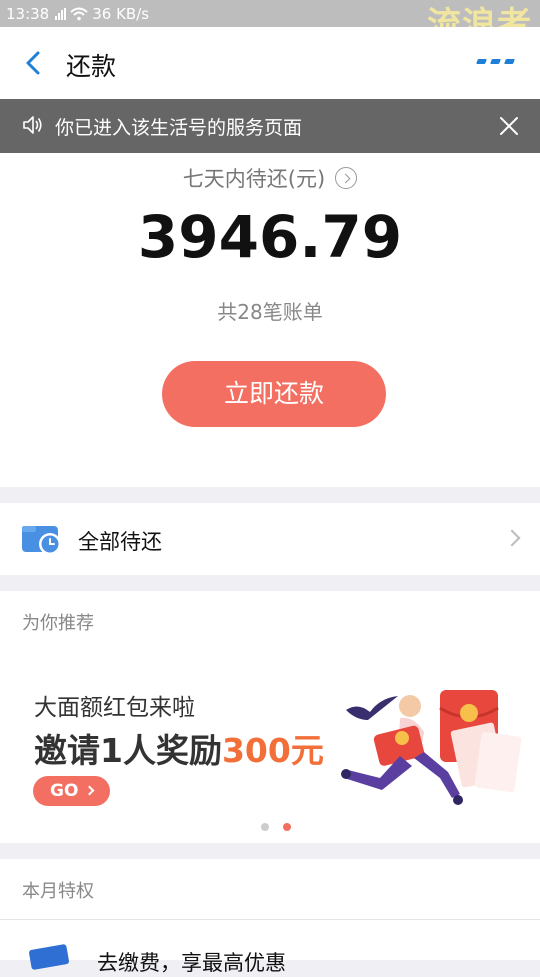 The width and height of the screenshot is (540, 977). What do you see at coordinates (61, 13) in the screenshot?
I see `signal-icon` at bounding box center [61, 13].